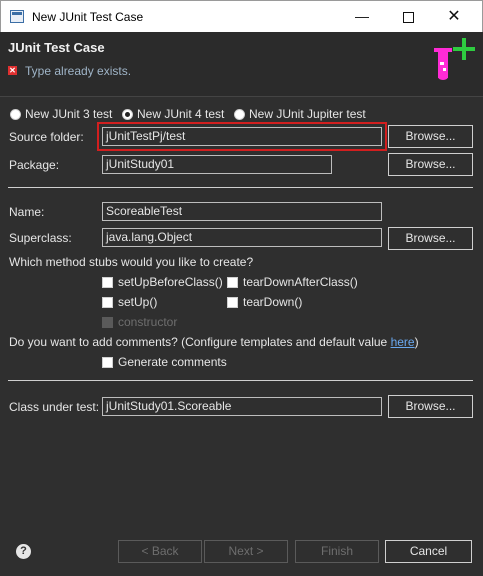 This screenshot has width=483, height=576. I want to click on maximize-icon, so click(408, 17).